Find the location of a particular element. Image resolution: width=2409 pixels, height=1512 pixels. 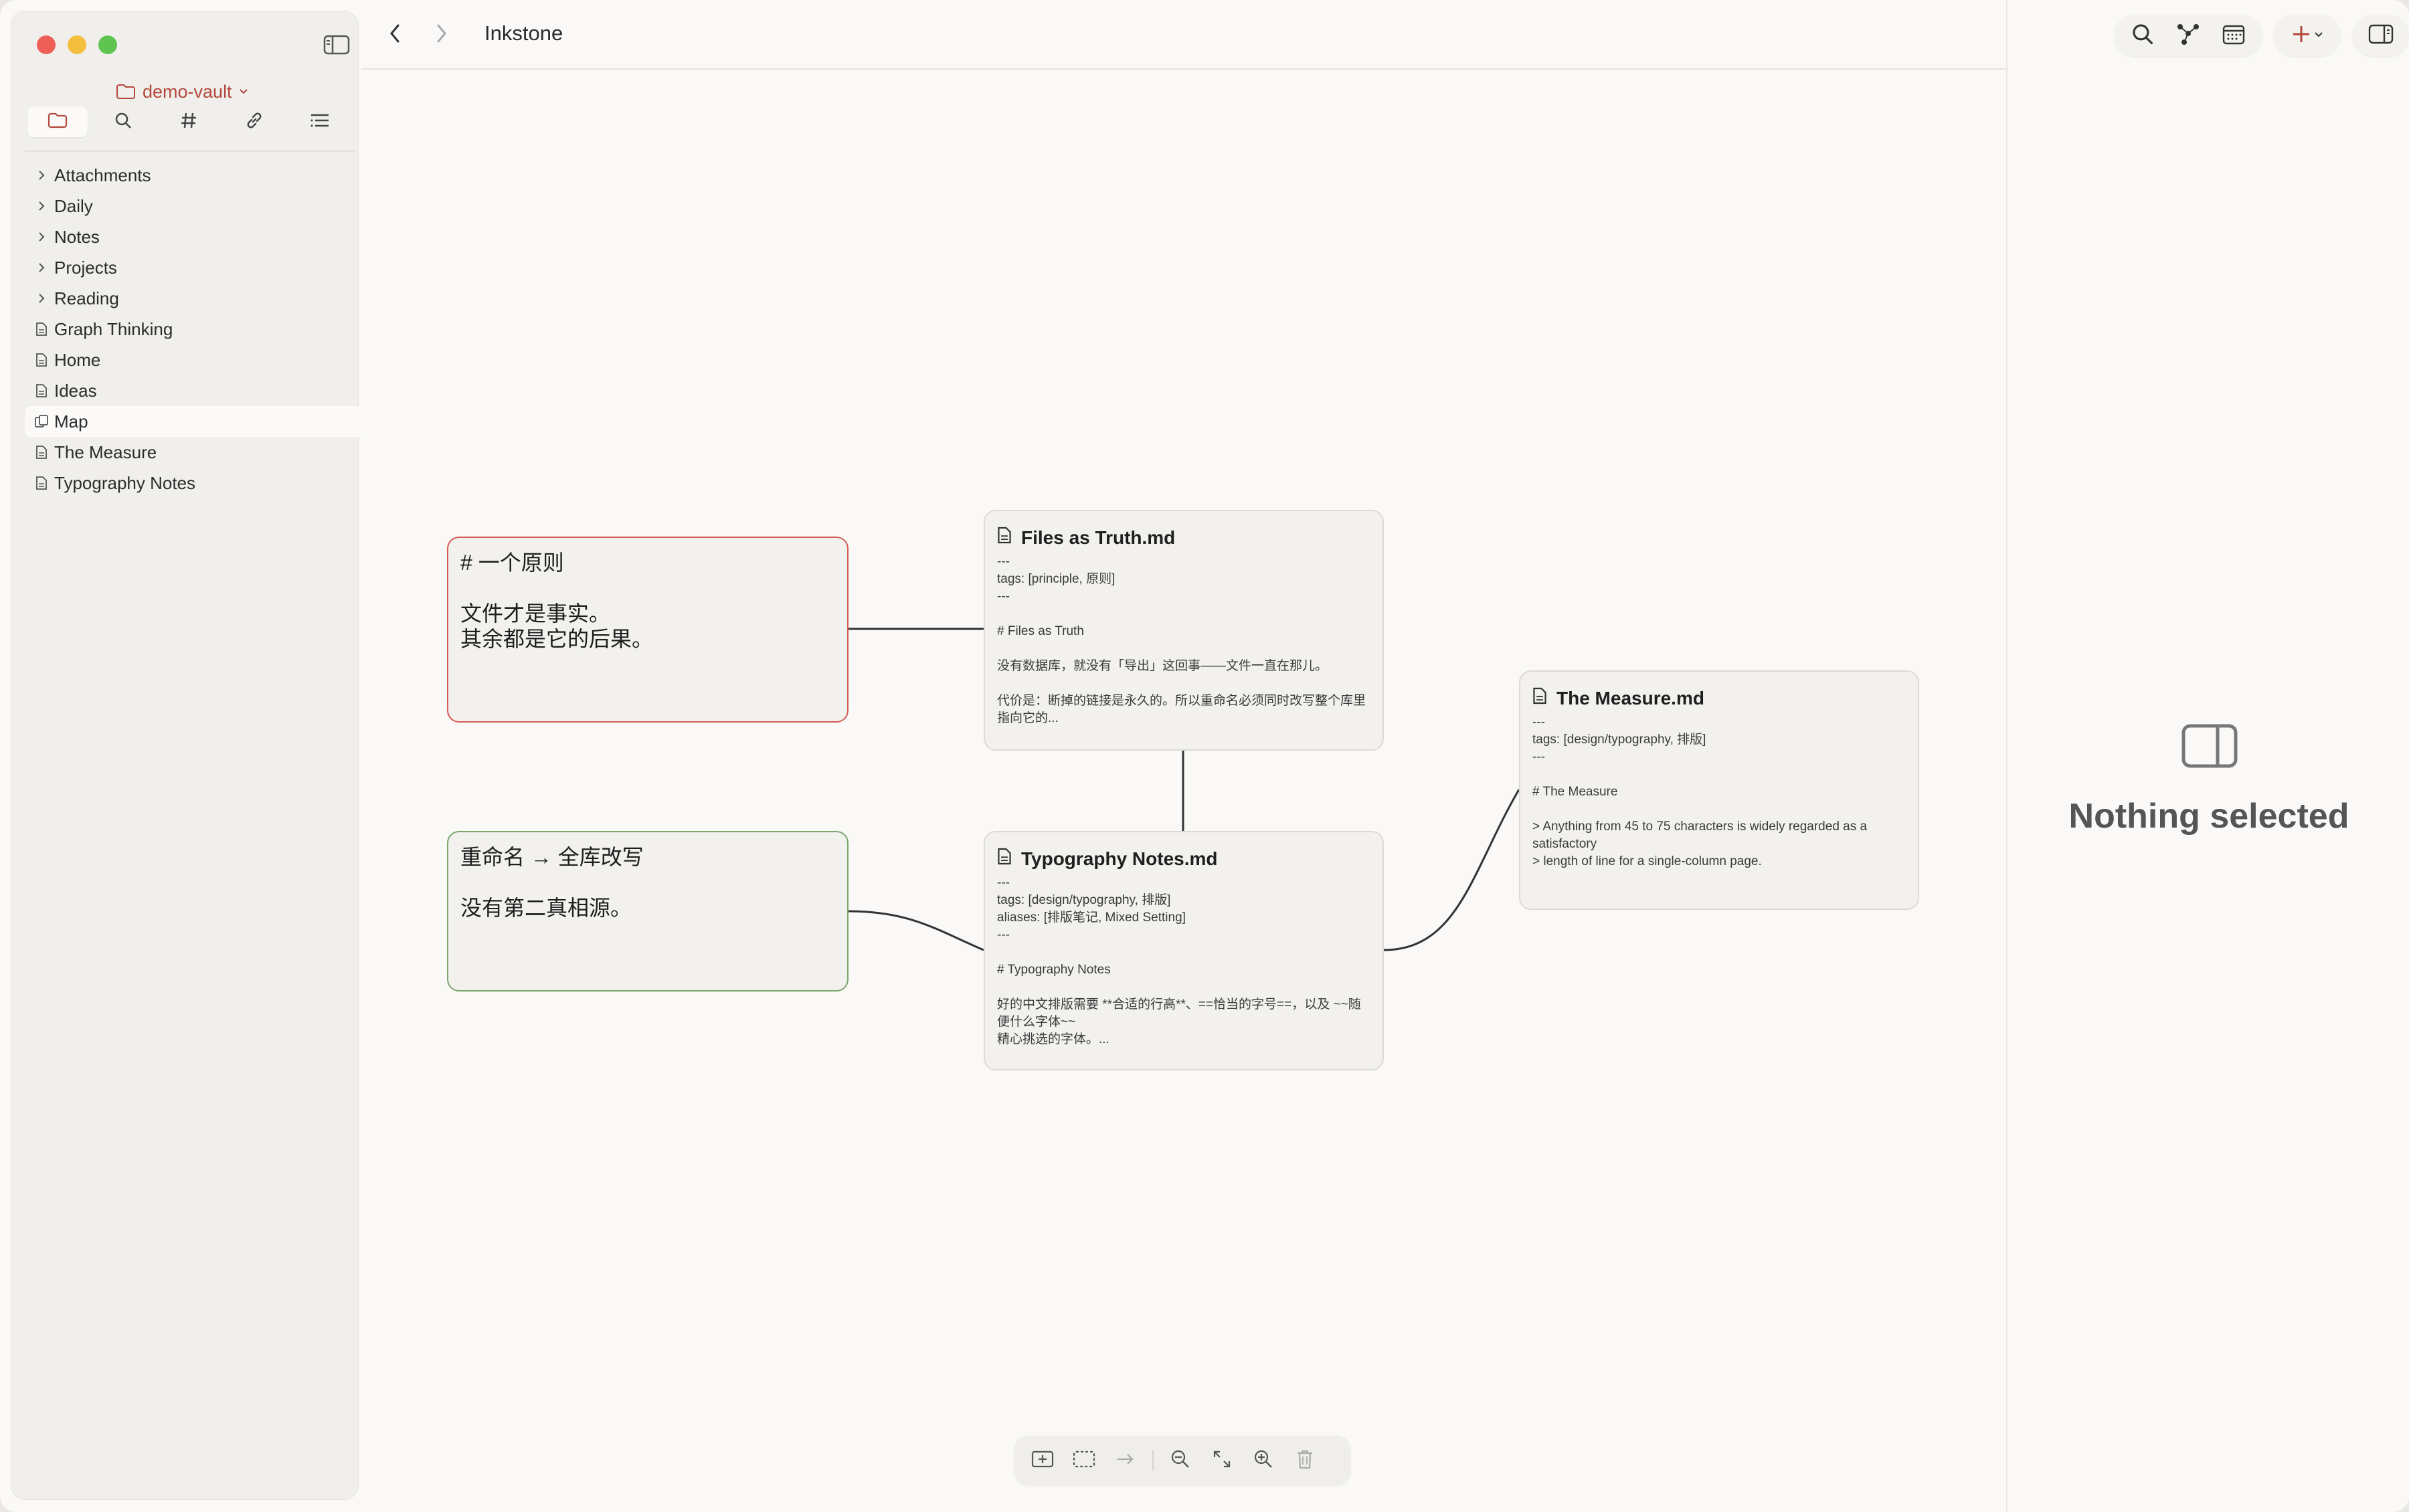

zoom-in-button is located at coordinates (1263, 1461).